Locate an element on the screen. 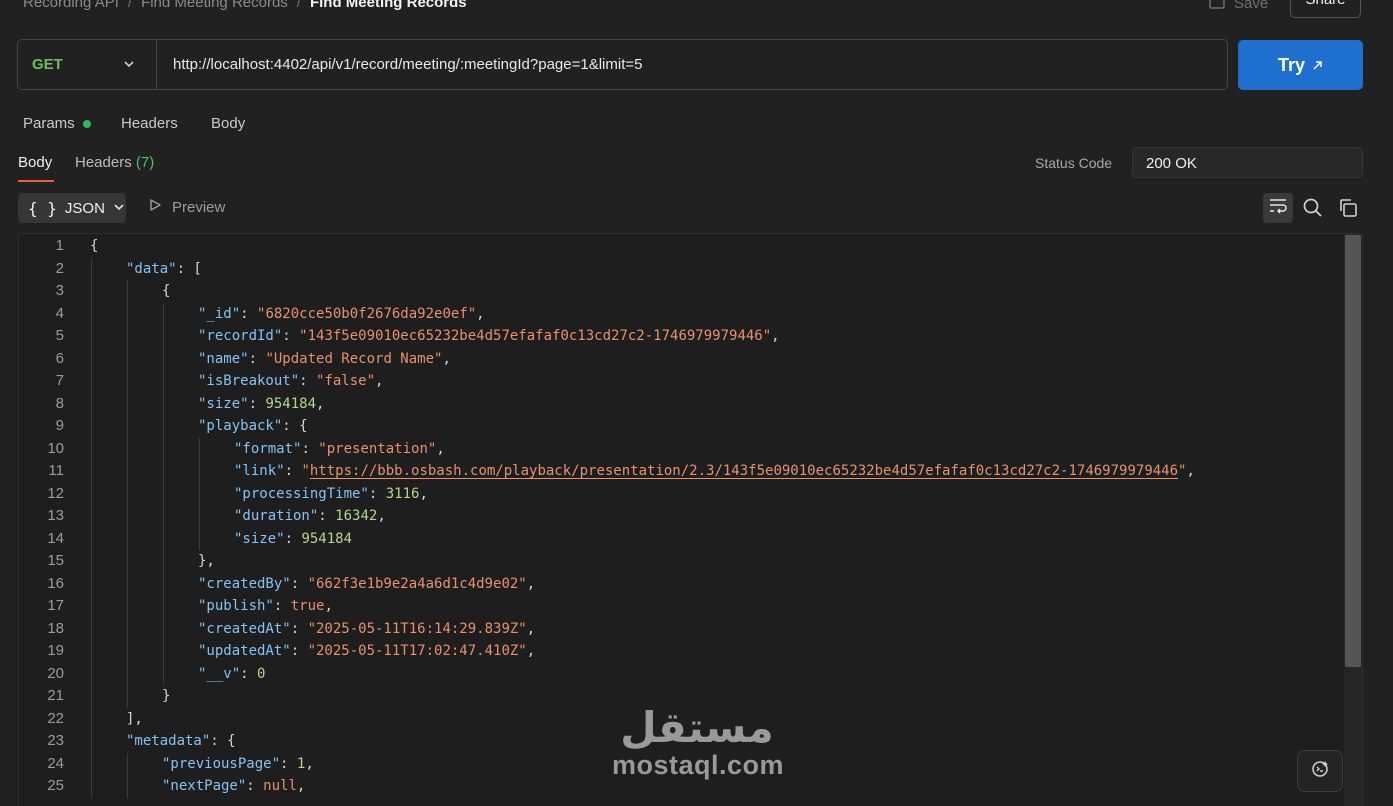 The width and height of the screenshot is (1393, 806). code-text: "processingTime": 3116, is located at coordinates (331, 494).